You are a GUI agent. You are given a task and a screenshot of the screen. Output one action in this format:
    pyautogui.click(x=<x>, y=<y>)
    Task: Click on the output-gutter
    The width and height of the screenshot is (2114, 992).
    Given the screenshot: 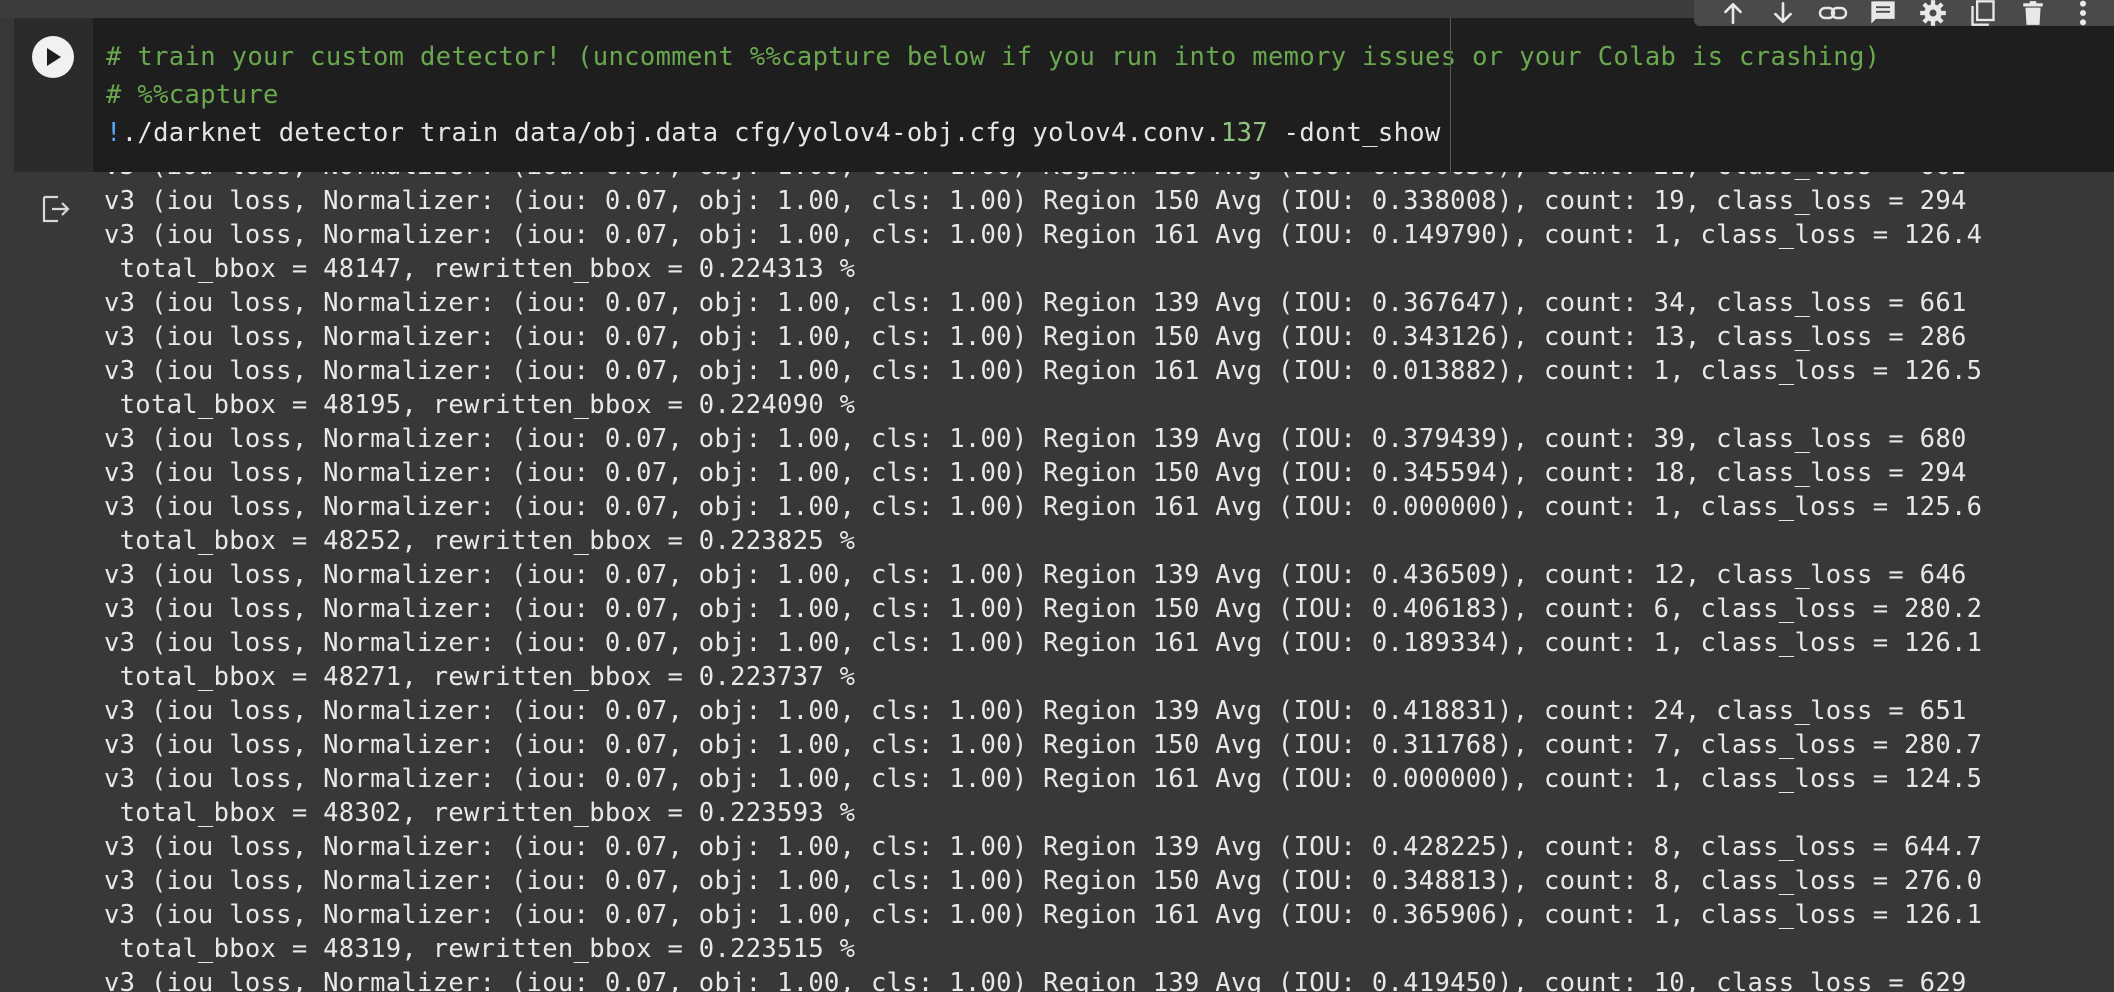 What is the action you would take?
    pyautogui.click(x=53, y=582)
    